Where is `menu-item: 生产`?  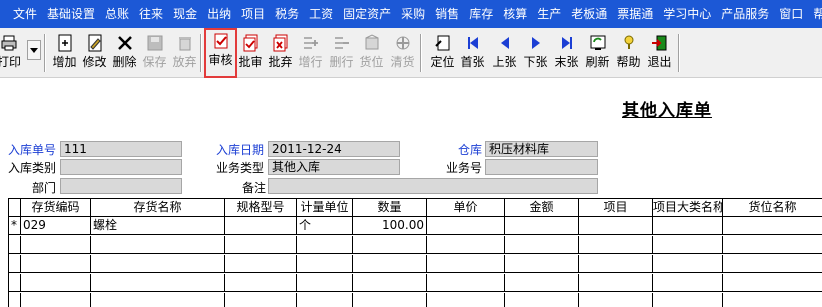 menu-item: 生产 is located at coordinates (549, 14).